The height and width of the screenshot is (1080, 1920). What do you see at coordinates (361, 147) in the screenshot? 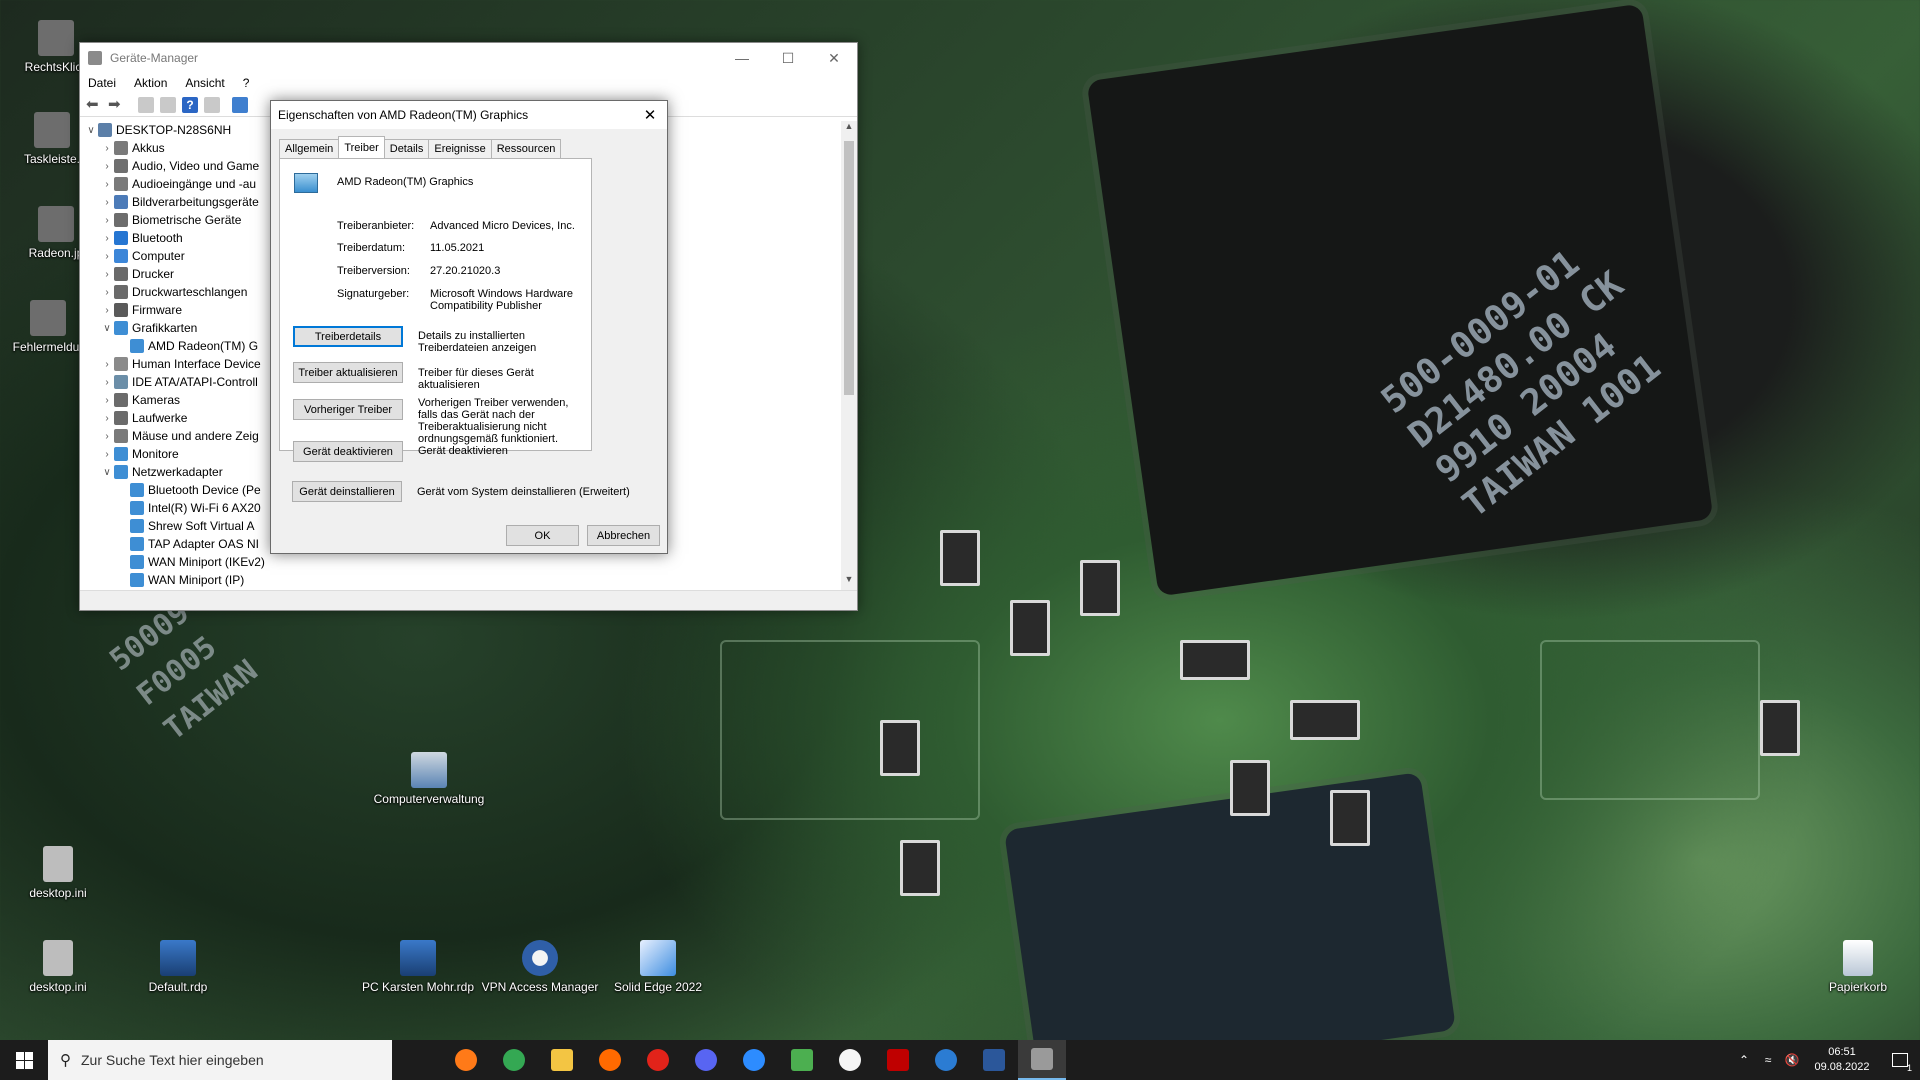
I see `tab-treiber: Treiber` at bounding box center [361, 147].